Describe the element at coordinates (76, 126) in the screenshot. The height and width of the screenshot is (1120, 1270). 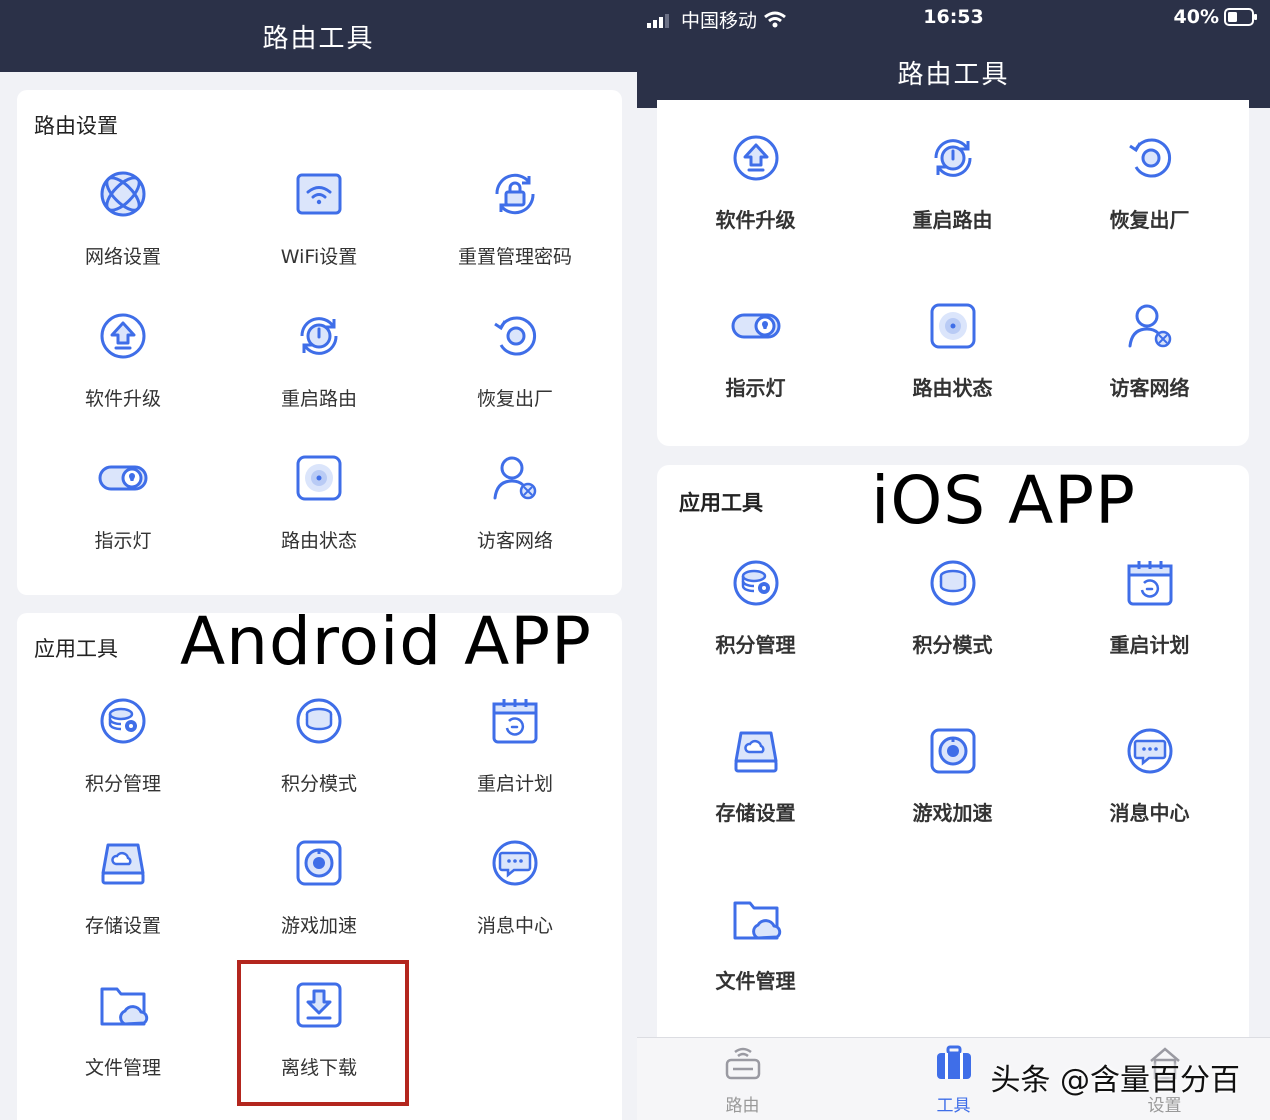
I see `section-title: 路由设置` at that location.